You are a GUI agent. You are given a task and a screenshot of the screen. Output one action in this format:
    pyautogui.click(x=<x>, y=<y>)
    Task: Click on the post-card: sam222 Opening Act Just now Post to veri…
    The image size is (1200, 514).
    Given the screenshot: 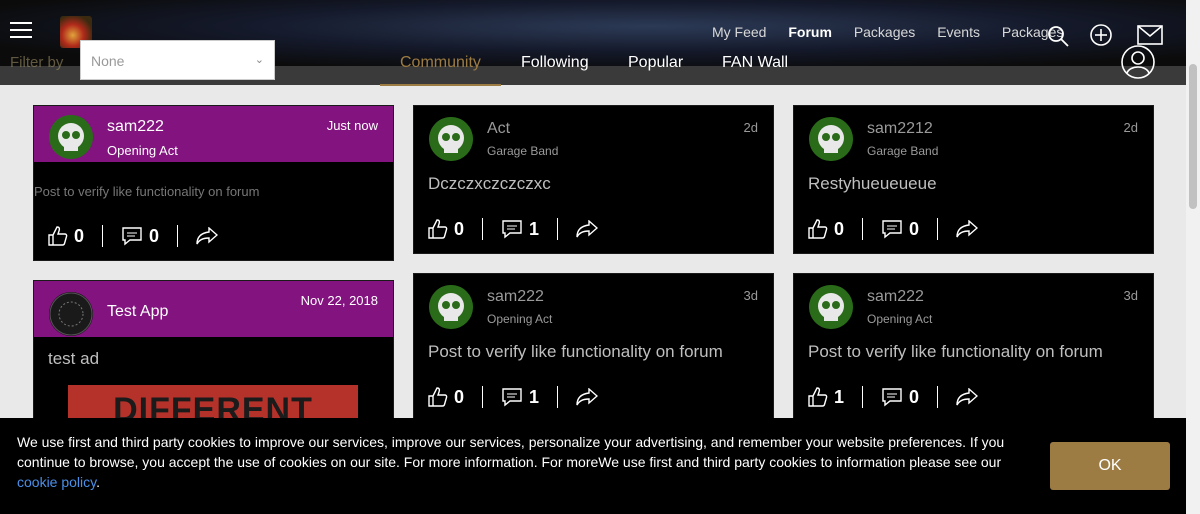 What is the action you would take?
    pyautogui.click(x=213, y=183)
    